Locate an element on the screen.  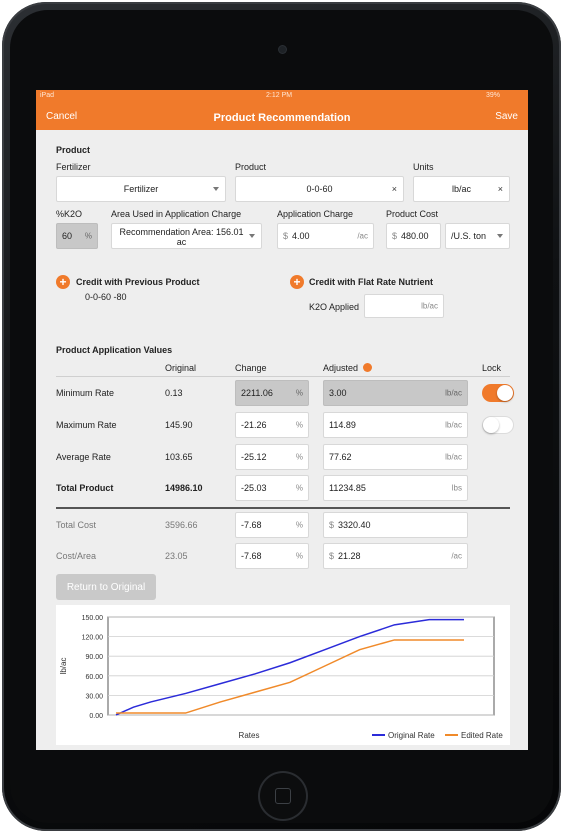
add-previous-credit-icon: + is located at coordinates (63, 282).